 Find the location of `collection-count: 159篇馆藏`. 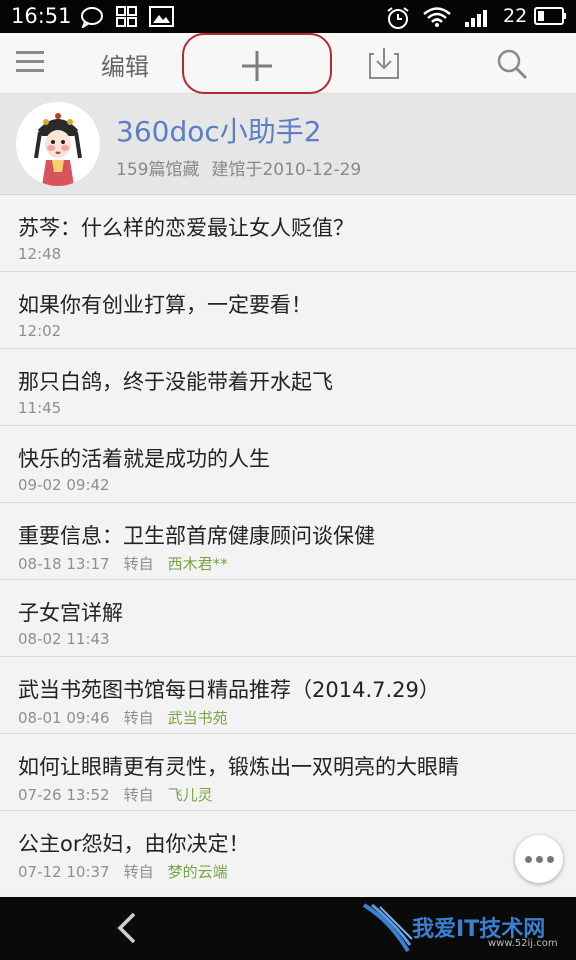

collection-count: 159篇馆藏 is located at coordinates (158, 170).